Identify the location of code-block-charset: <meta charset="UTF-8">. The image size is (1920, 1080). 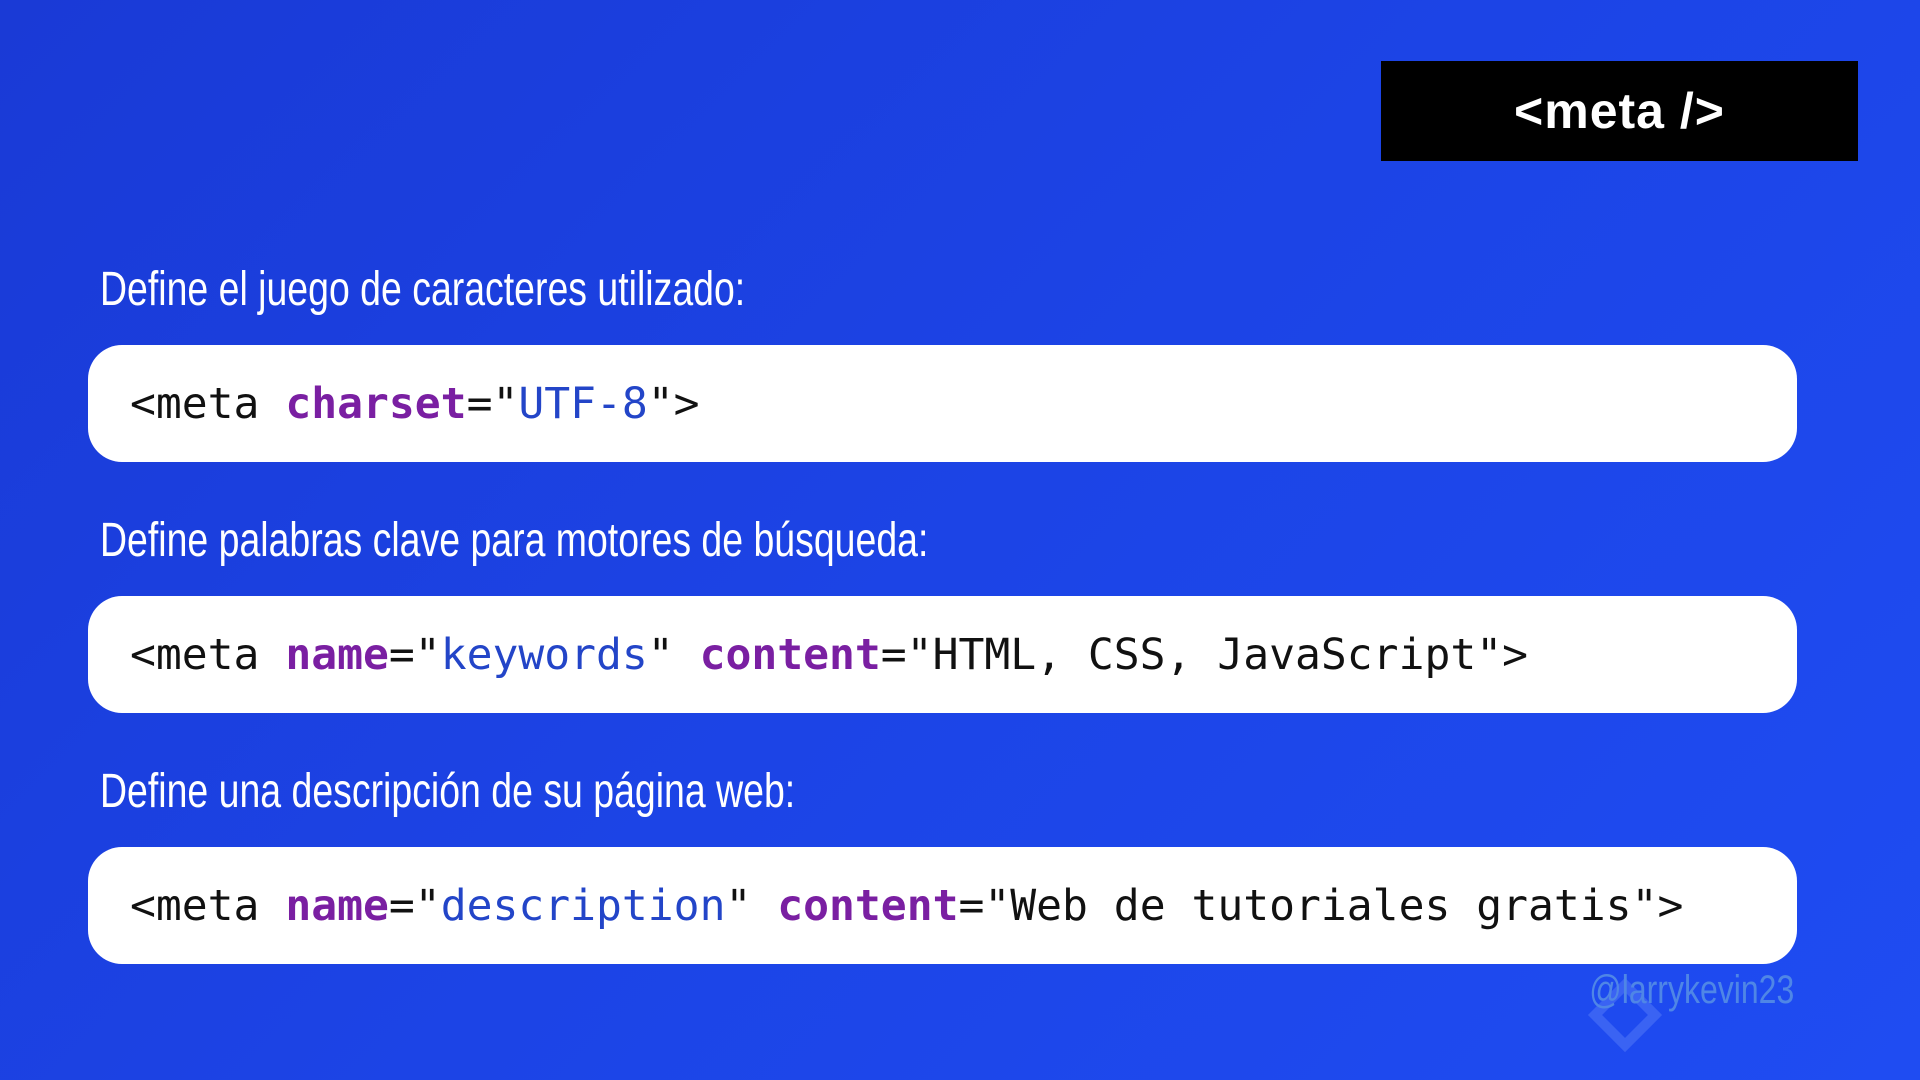
(942, 403).